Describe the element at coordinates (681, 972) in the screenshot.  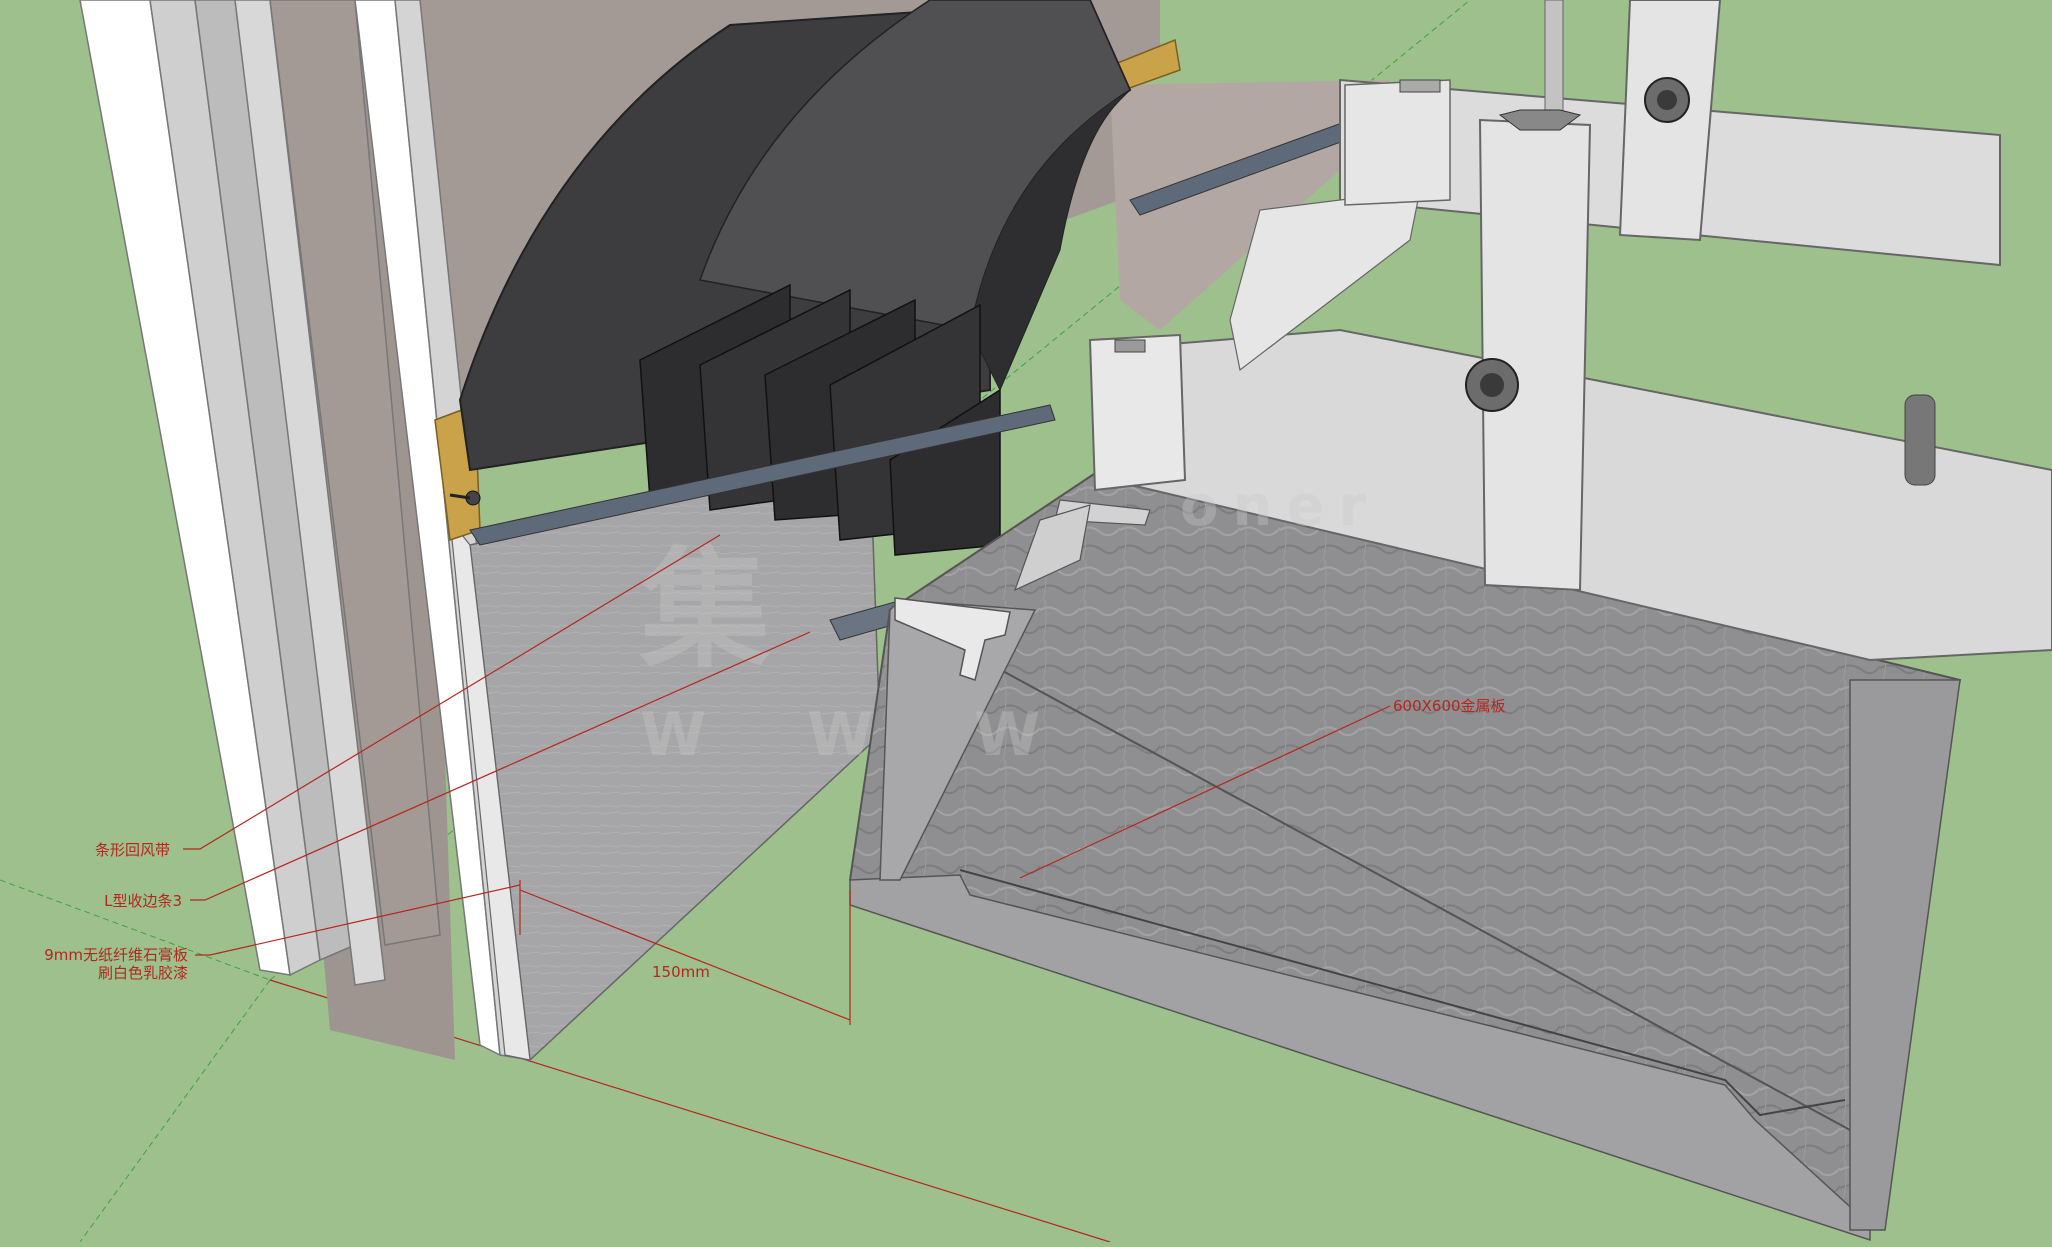
I see `dimension-150mm: 150mm` at that location.